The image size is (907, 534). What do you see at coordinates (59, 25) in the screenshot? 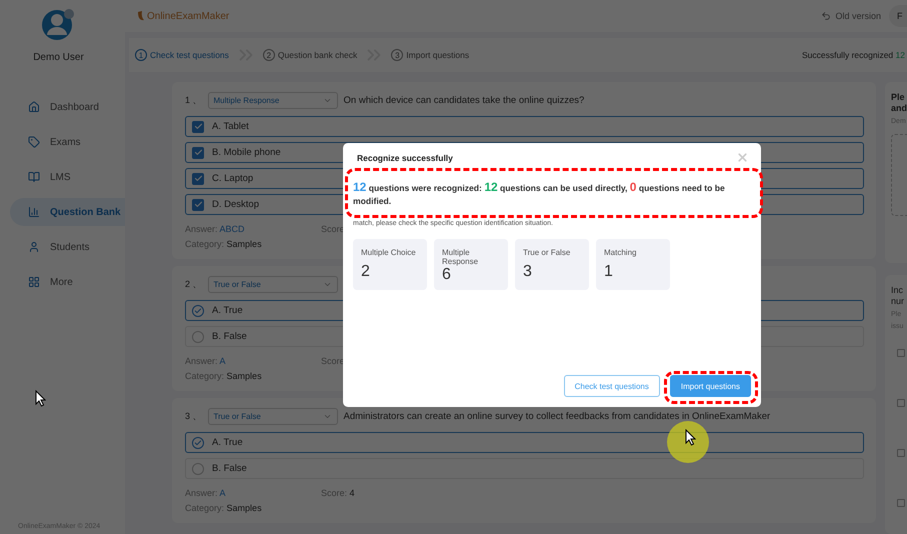
I see `avatar-icon` at bounding box center [59, 25].